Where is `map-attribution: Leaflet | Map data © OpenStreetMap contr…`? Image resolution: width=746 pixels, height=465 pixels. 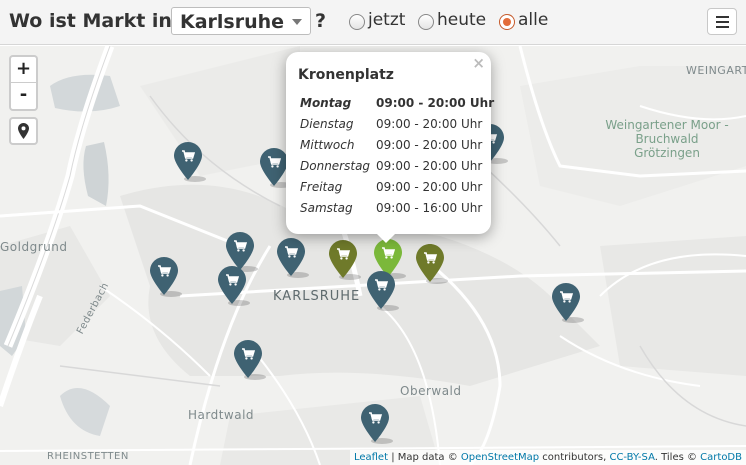 map-attribution: Leaflet | Map data © OpenStreetMap contr… is located at coordinates (547, 457).